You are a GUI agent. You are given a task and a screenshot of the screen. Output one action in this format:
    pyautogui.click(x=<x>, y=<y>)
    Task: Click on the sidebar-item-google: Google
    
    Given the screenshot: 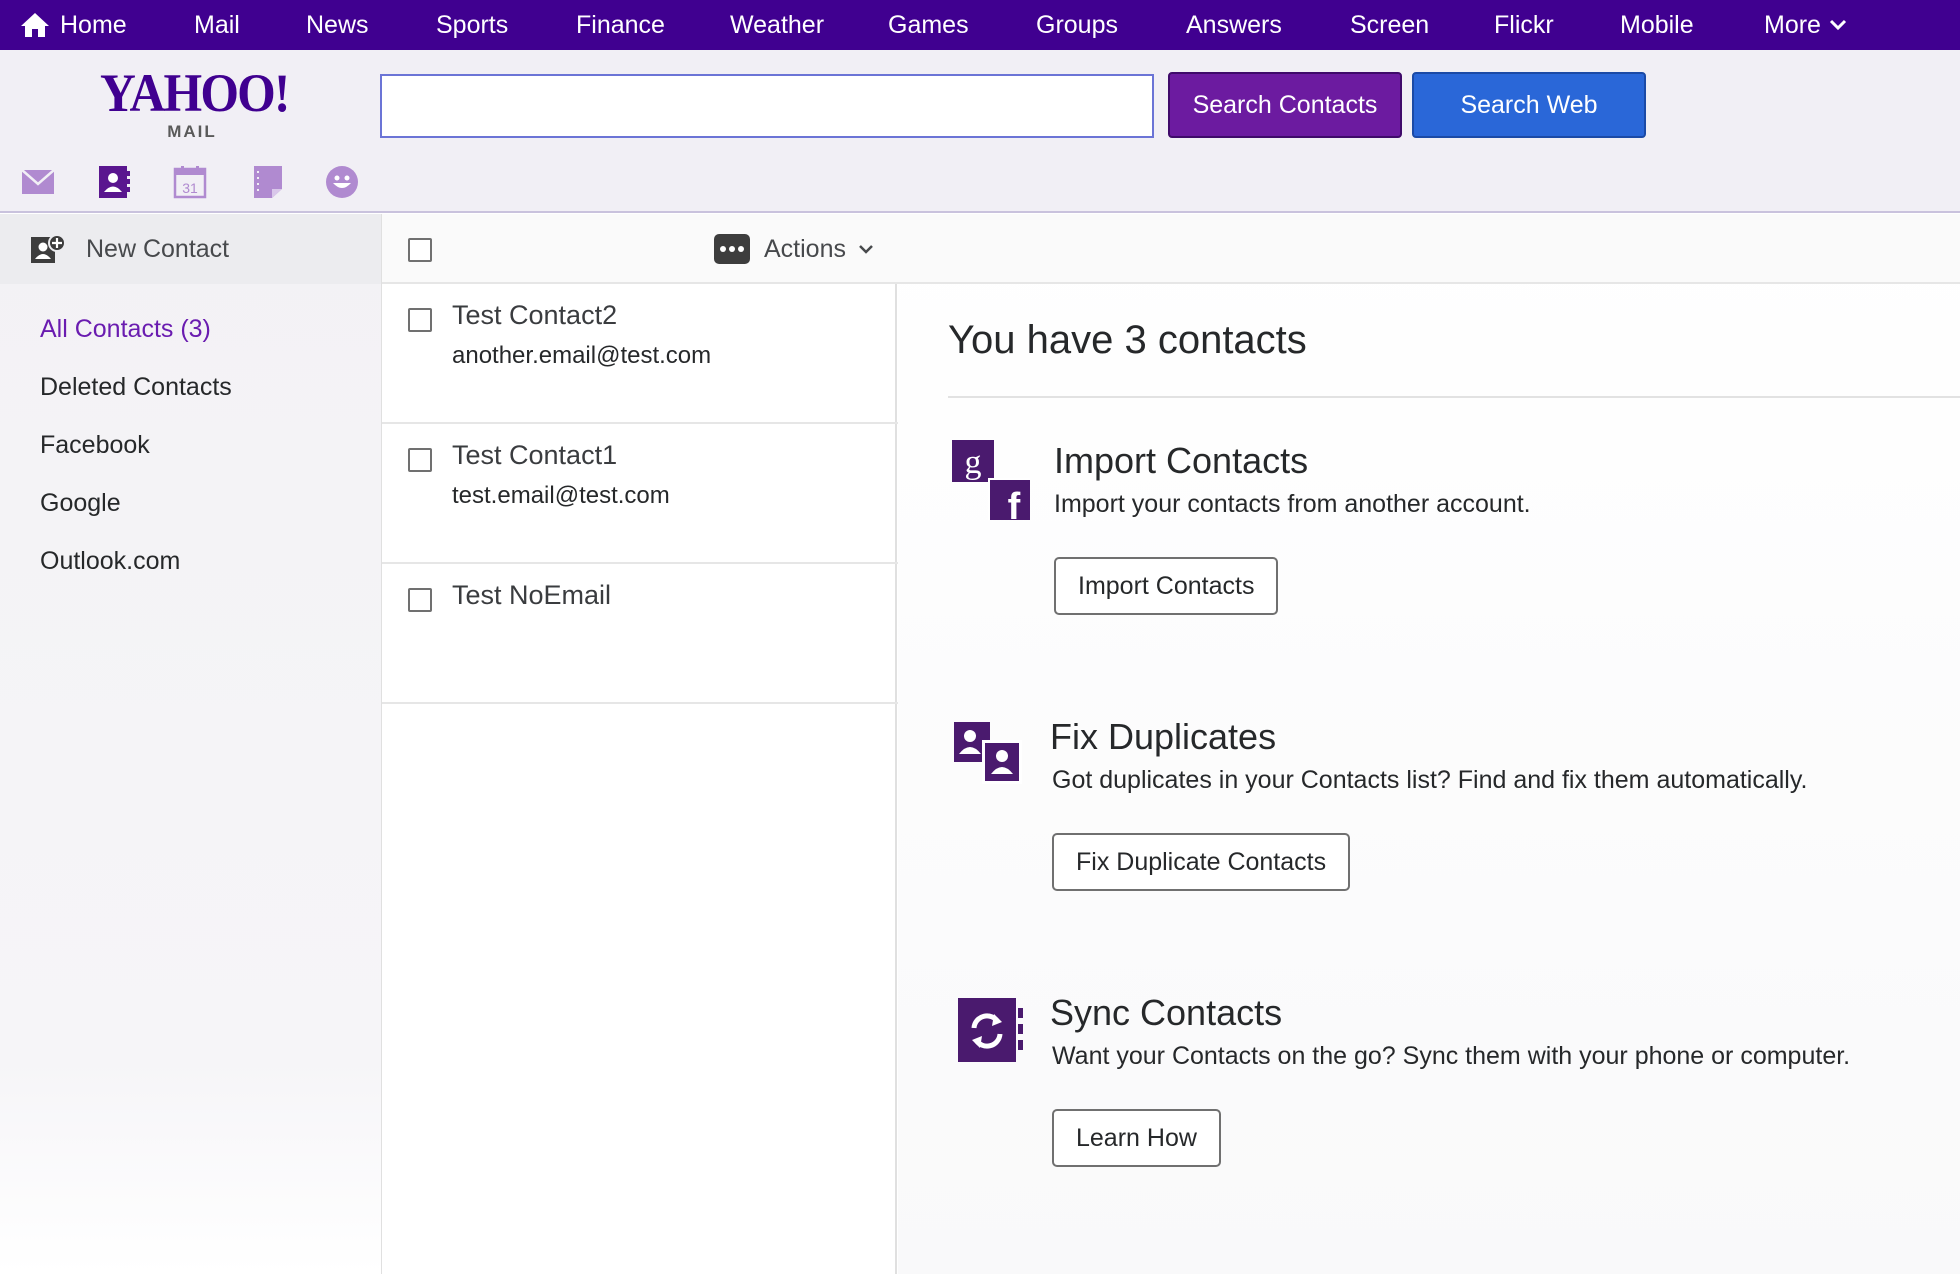 What is the action you would take?
    pyautogui.click(x=80, y=503)
    